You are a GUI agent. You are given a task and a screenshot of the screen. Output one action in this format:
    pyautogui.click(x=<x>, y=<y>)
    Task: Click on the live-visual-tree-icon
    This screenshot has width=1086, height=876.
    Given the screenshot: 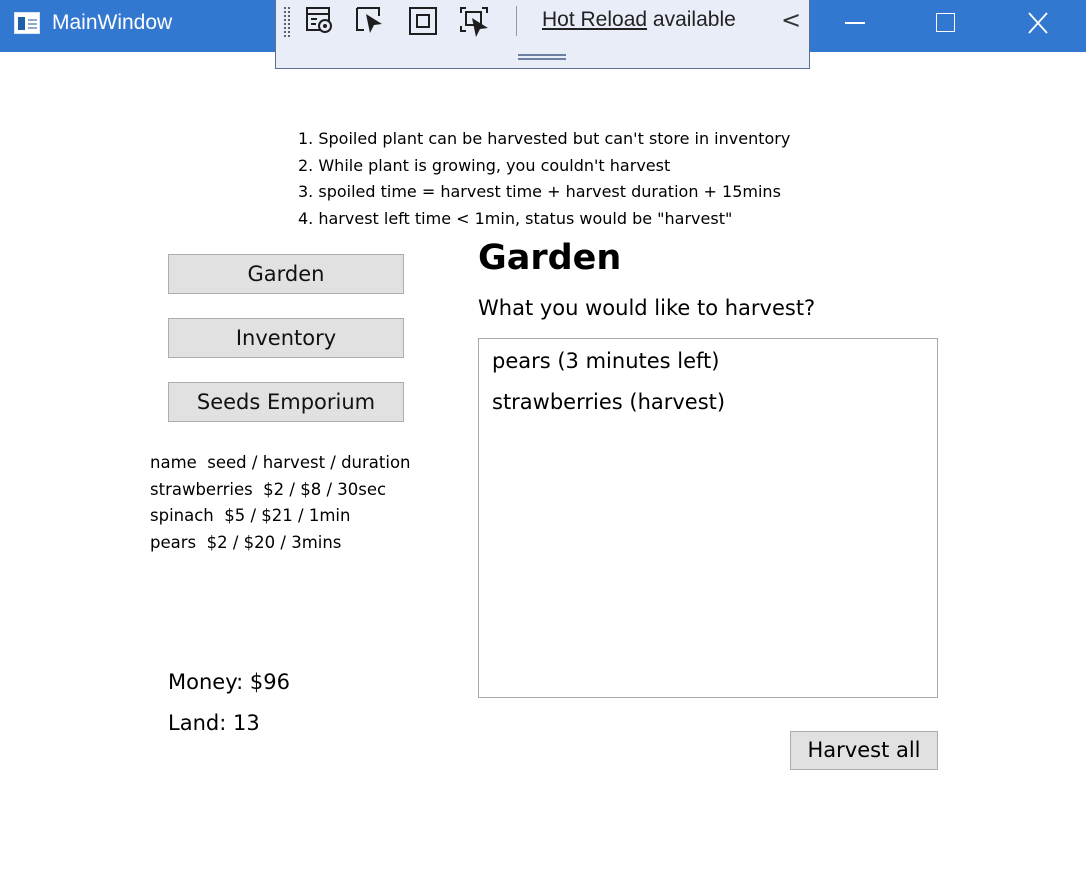 What is the action you would take?
    pyautogui.click(x=321, y=21)
    